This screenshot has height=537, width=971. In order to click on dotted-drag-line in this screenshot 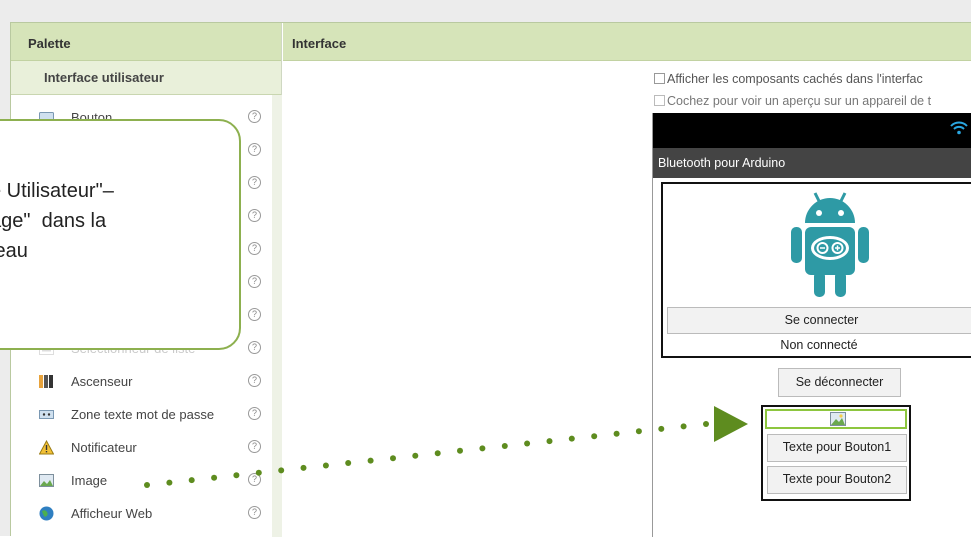, I will do `click(426, 454)`.